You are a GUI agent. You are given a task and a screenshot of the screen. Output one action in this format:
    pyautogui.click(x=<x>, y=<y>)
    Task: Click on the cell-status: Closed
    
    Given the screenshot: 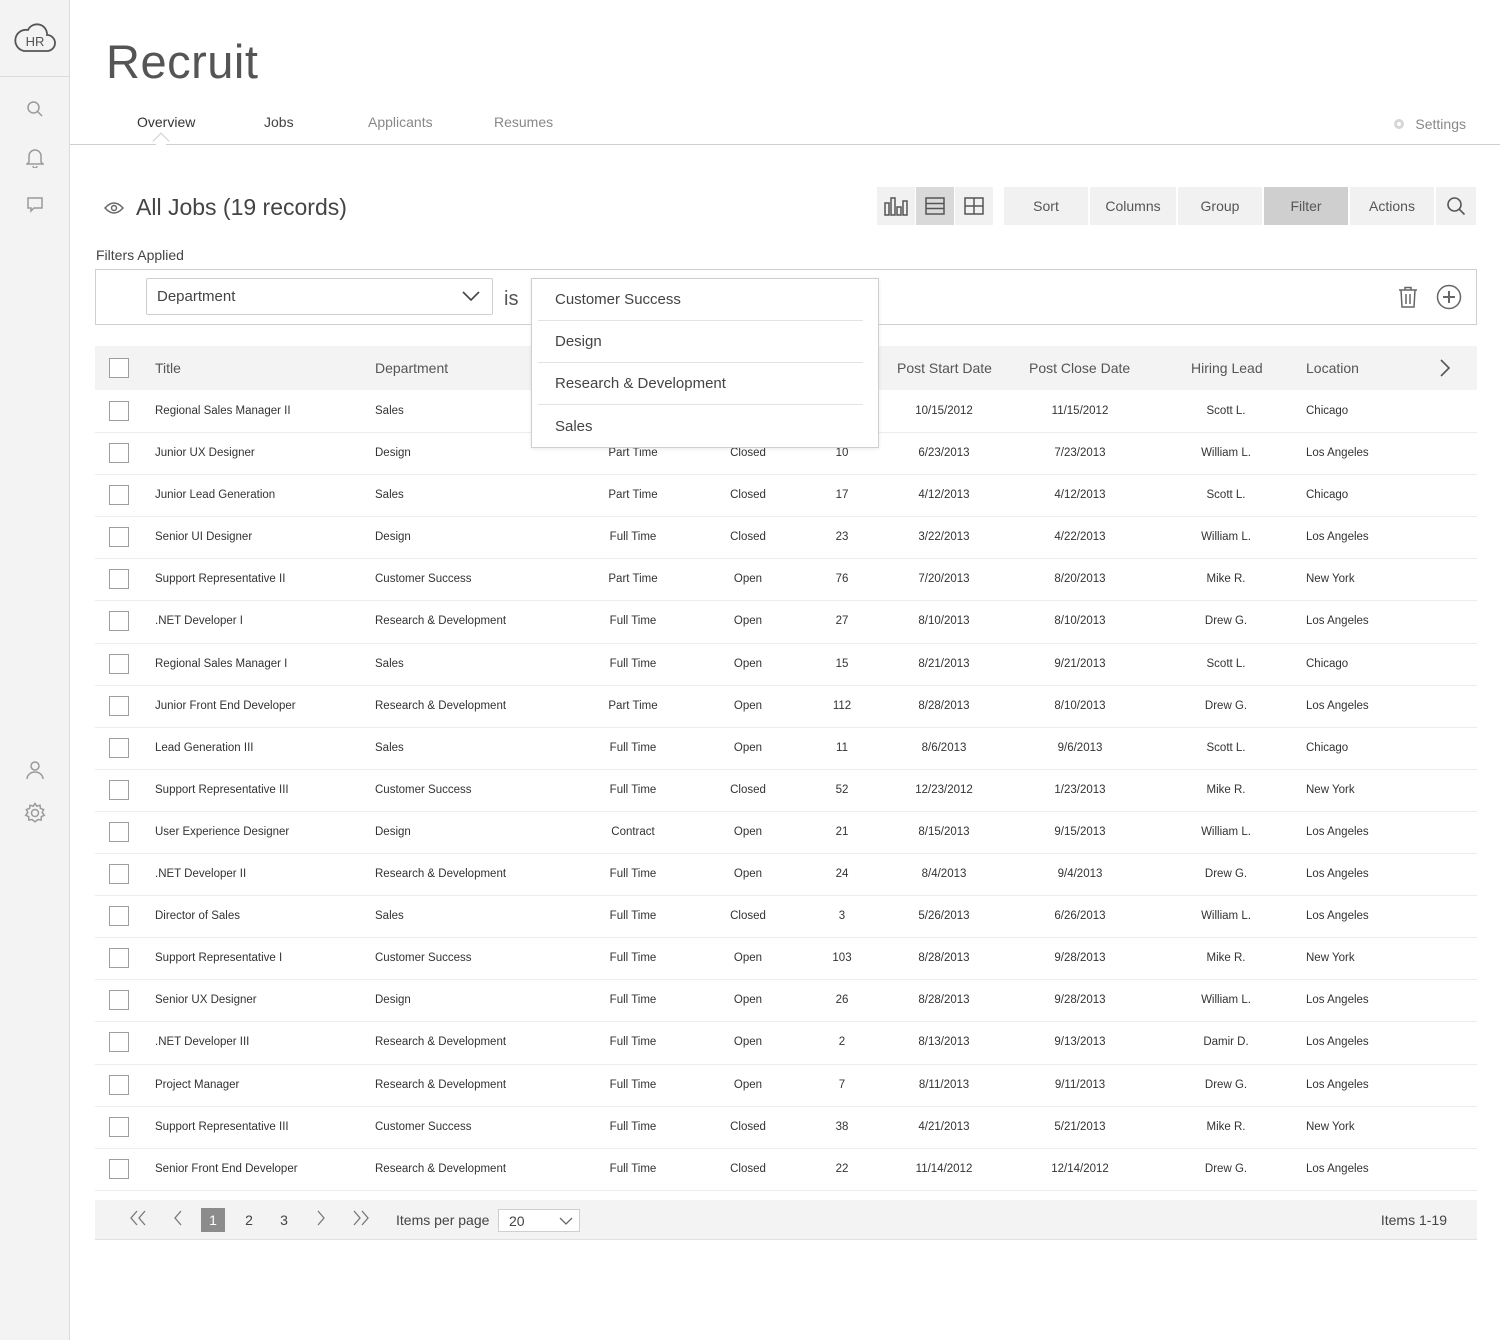 What is the action you would take?
    pyautogui.click(x=748, y=916)
    